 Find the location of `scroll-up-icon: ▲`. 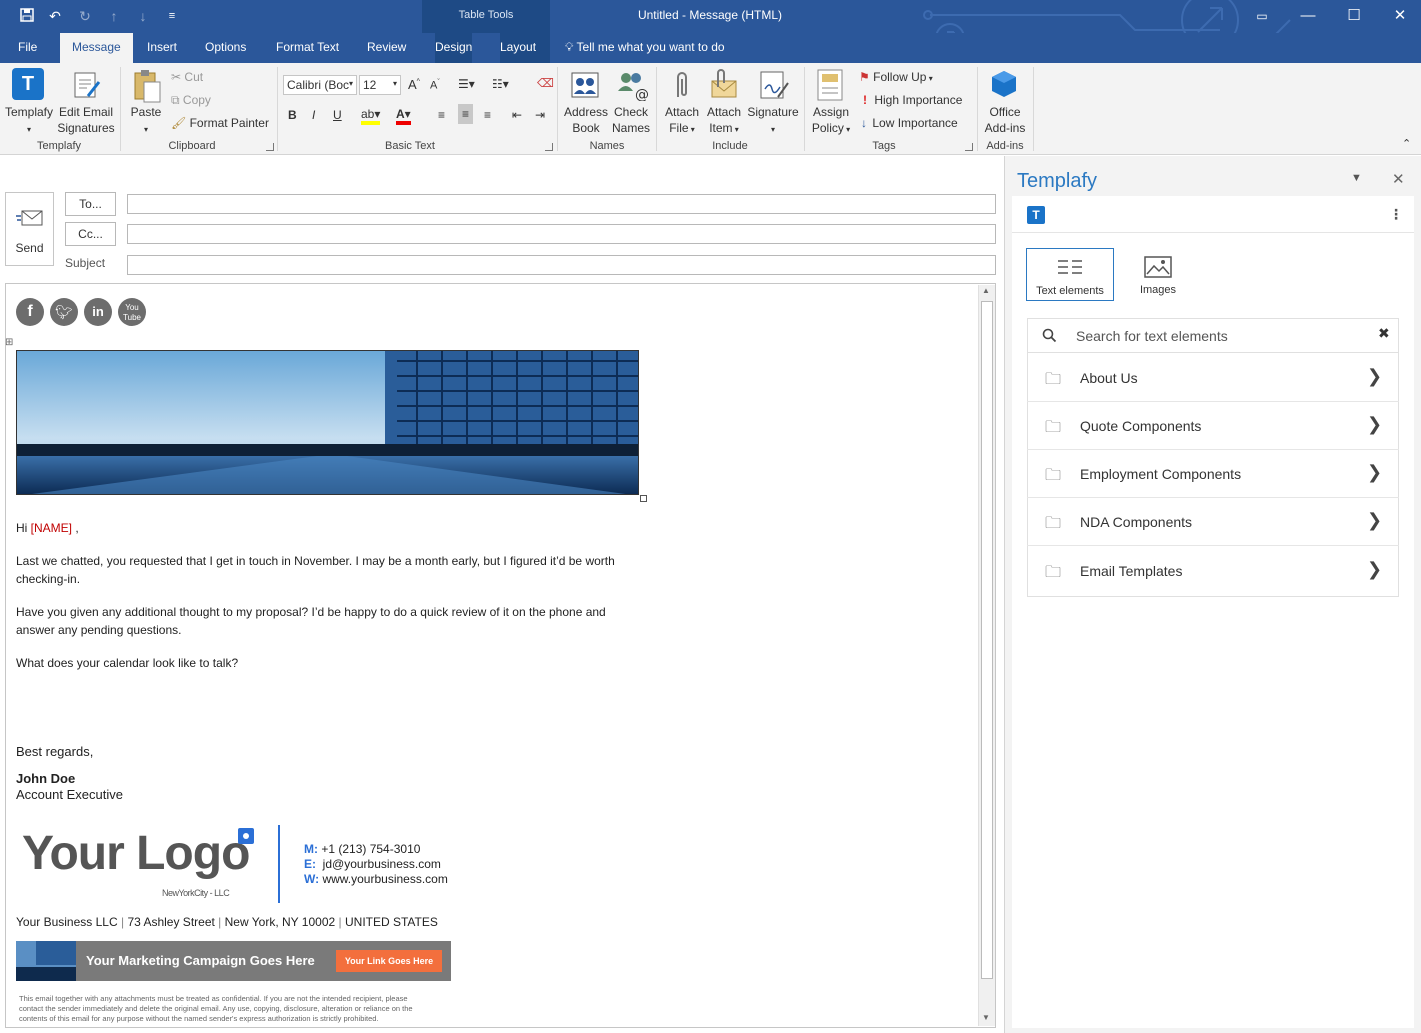

scroll-up-icon: ▲ is located at coordinates (986, 290).